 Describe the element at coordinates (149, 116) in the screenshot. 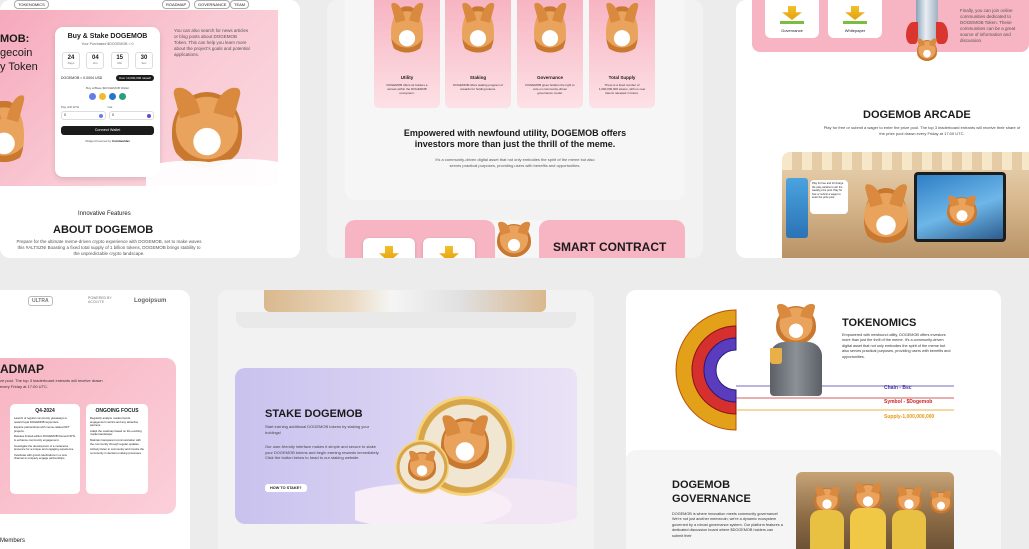

I see `coin-icon` at that location.